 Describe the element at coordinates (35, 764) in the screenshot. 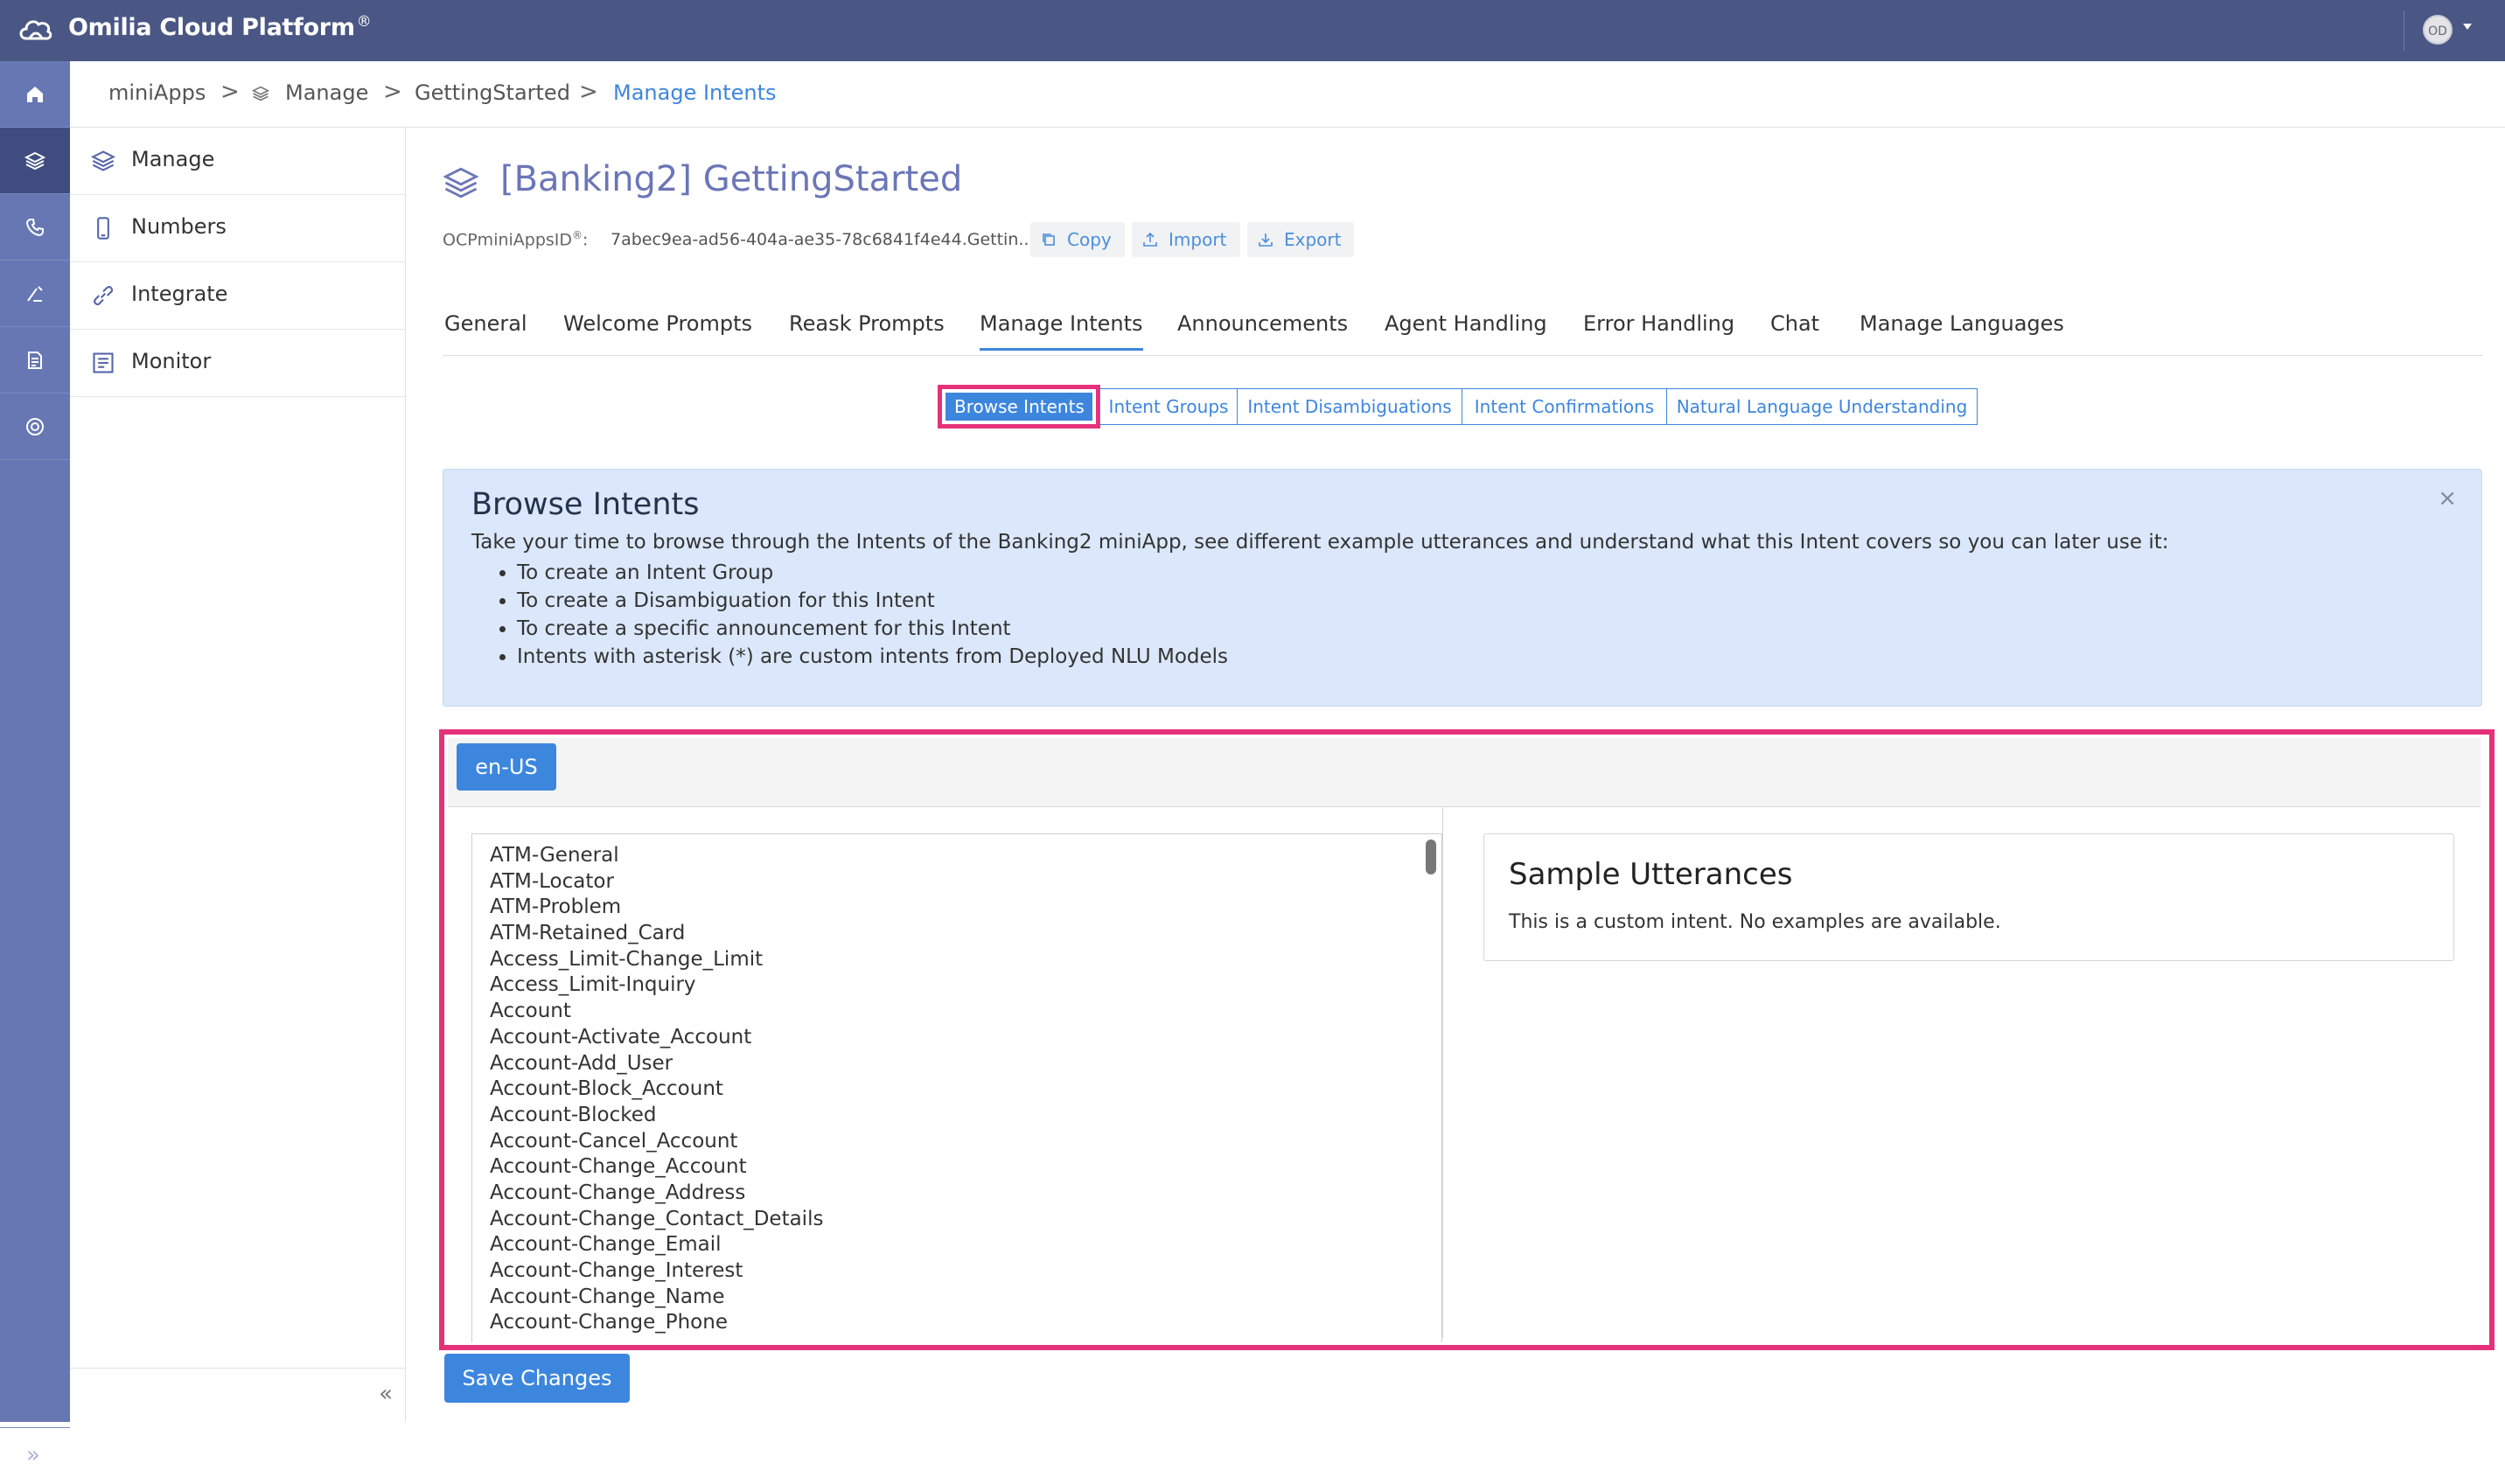

I see `icon-rail: »` at that location.